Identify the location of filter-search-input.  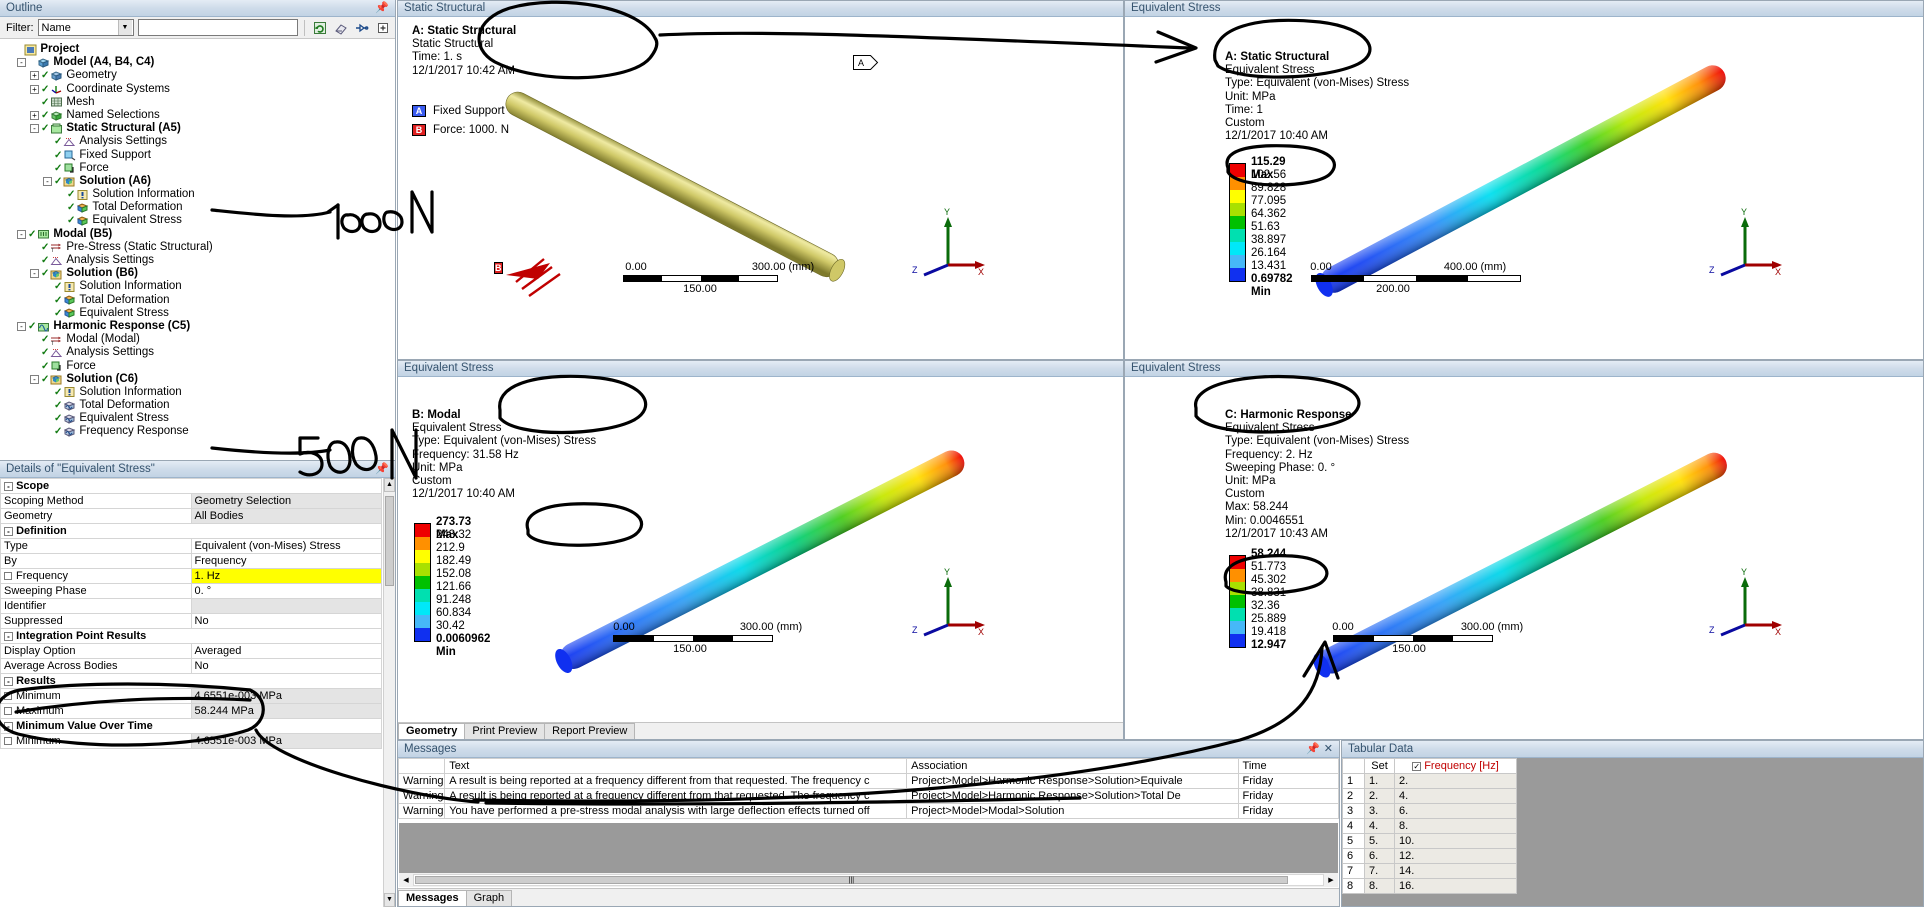
(217, 27).